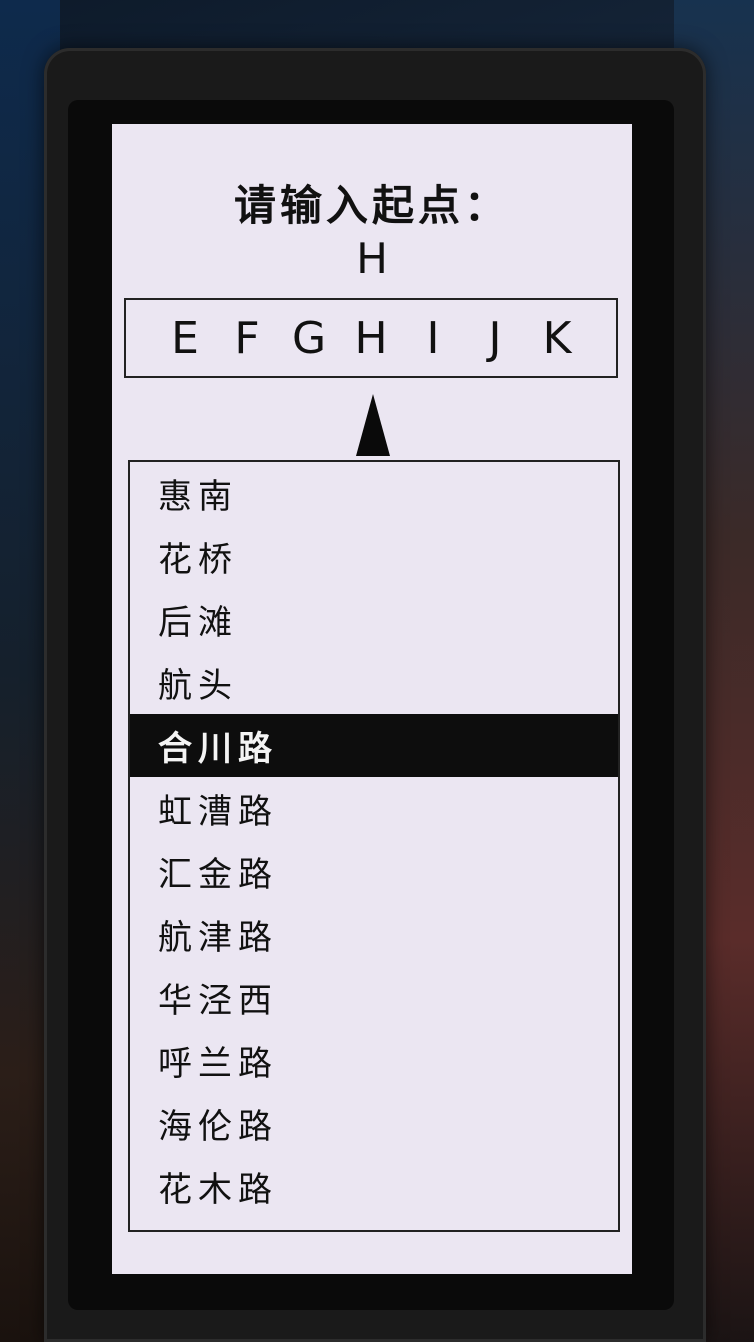 The height and width of the screenshot is (1342, 754). Describe the element at coordinates (374, 682) in the screenshot. I see `list-item: 航头` at that location.